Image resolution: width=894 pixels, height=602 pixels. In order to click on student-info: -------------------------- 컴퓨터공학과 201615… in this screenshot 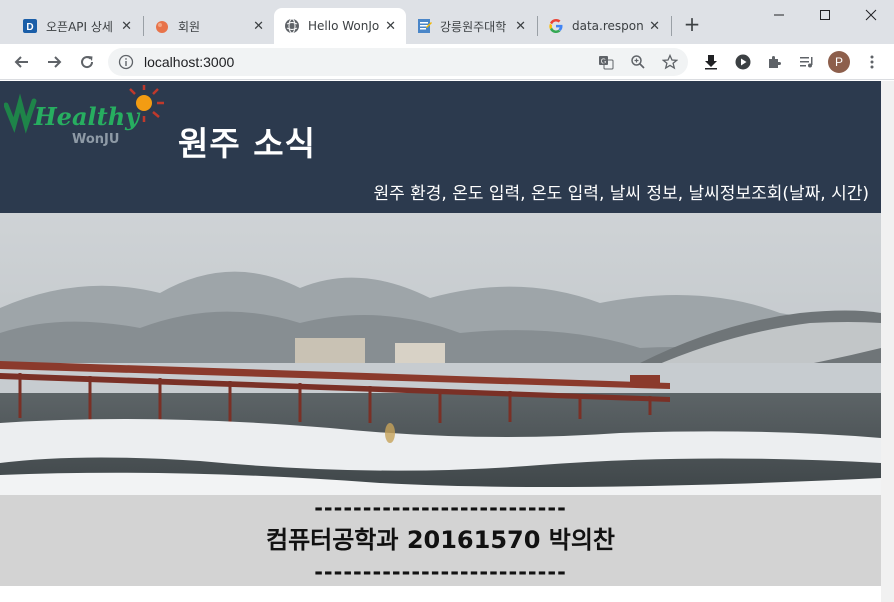, I will do `click(440, 540)`.